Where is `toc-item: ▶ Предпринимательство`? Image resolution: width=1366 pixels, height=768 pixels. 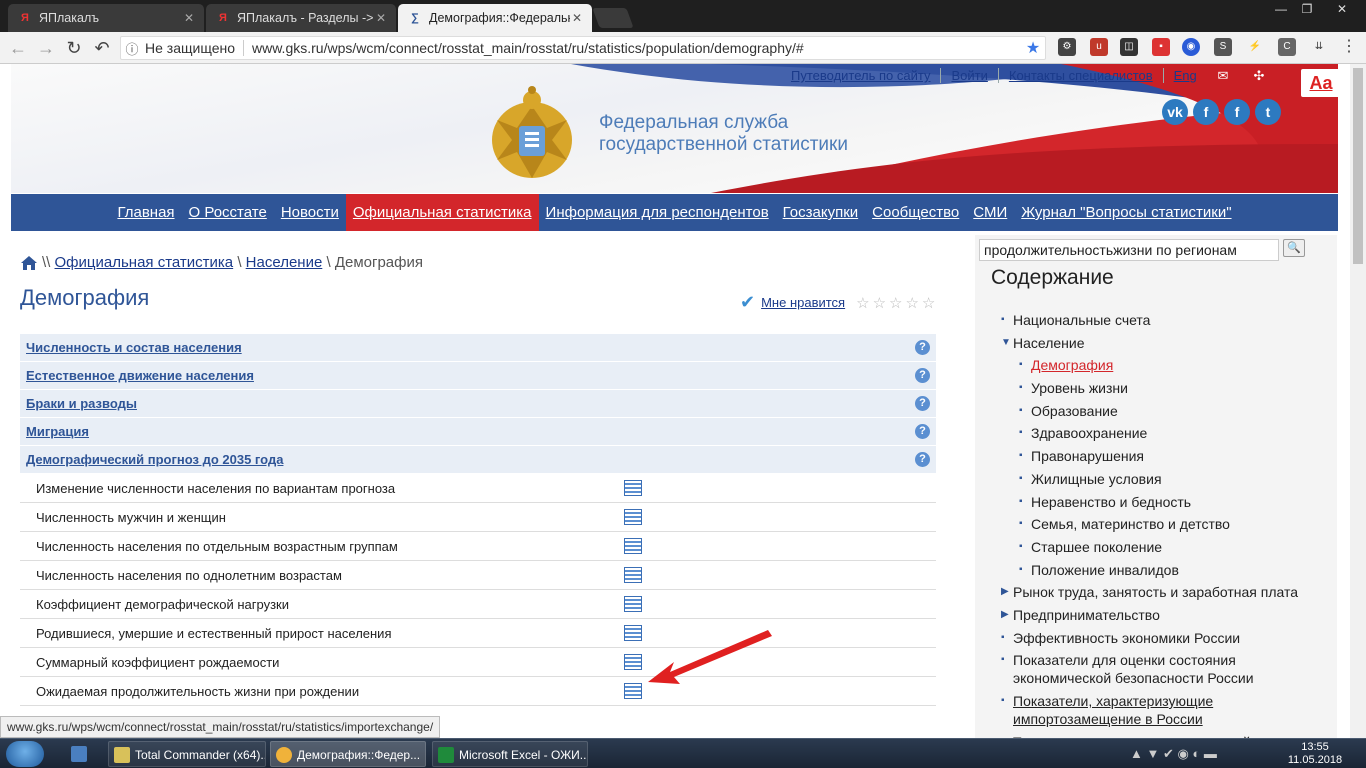 toc-item: ▶ Предпринимательство is located at coordinates (1166, 615).